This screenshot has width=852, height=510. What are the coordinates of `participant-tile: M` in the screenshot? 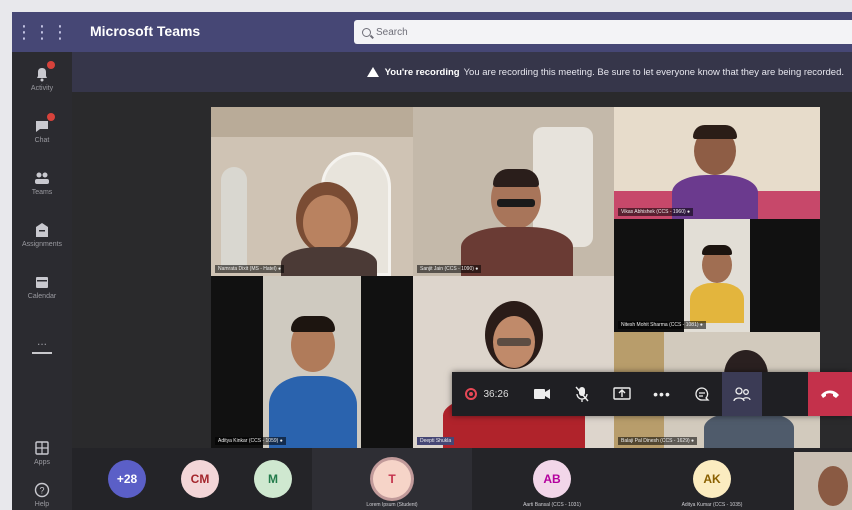 It's located at (273, 479).